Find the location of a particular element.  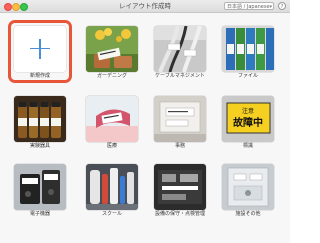

tile-label: ガーデニング is located at coordinates (111, 76).